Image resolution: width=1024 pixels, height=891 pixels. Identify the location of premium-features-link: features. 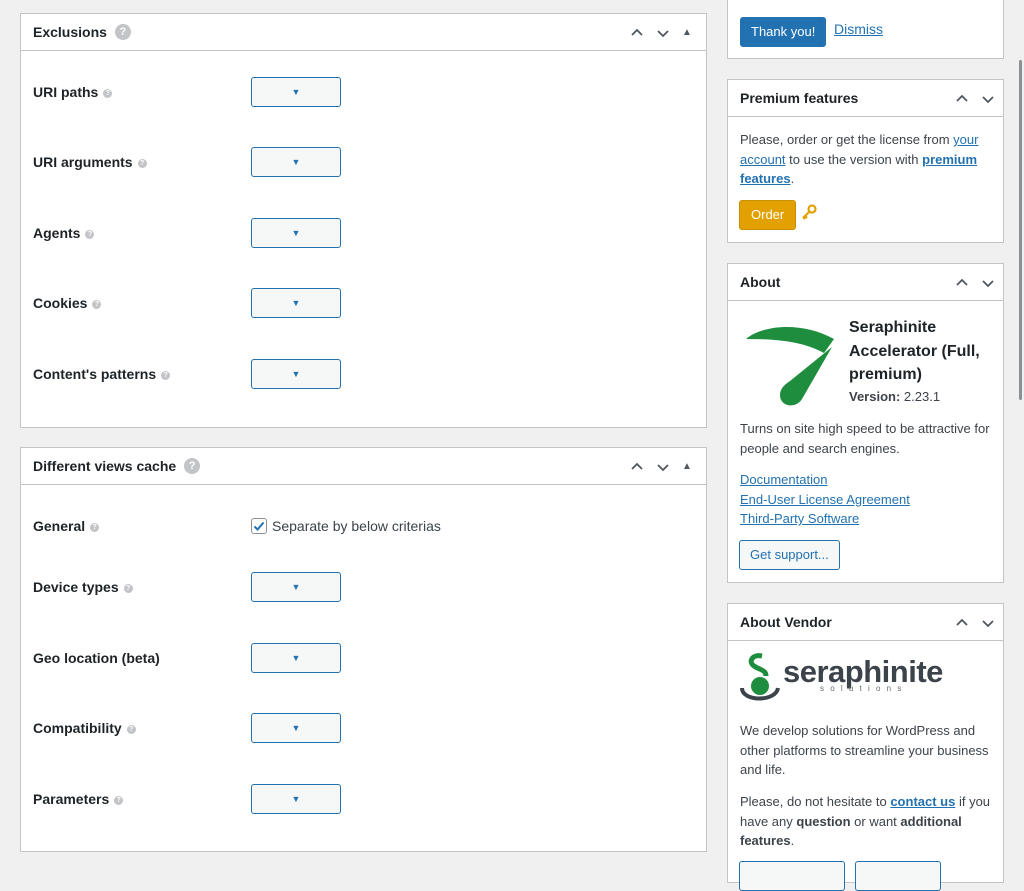
(765, 178).